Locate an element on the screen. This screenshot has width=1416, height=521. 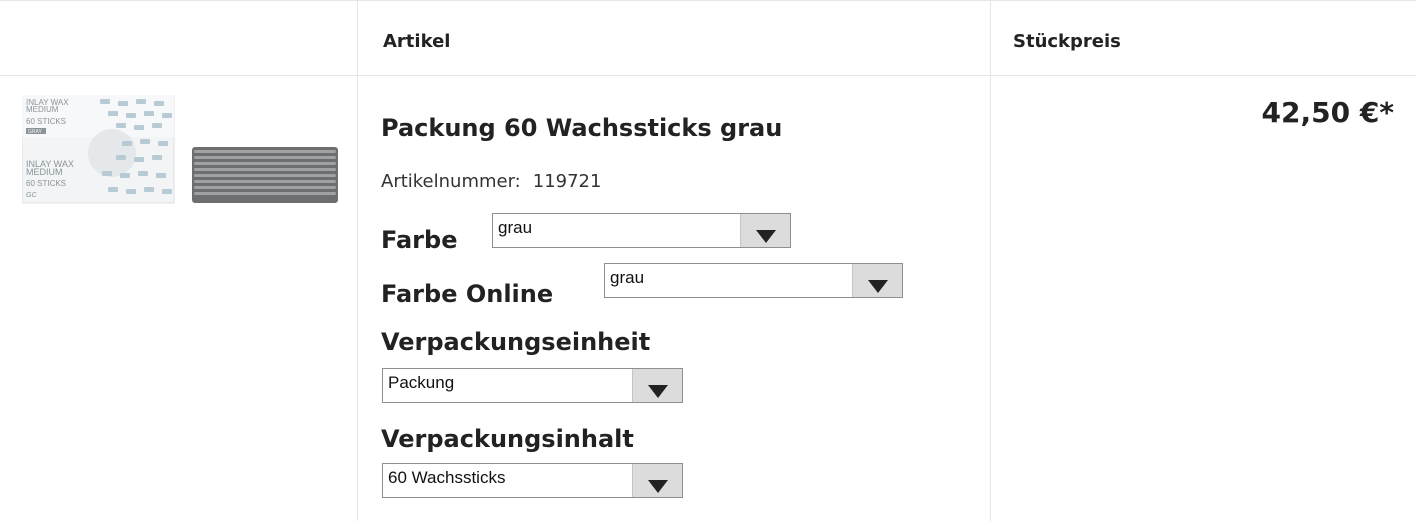
select-farbe: grau is located at coordinates (641, 230).